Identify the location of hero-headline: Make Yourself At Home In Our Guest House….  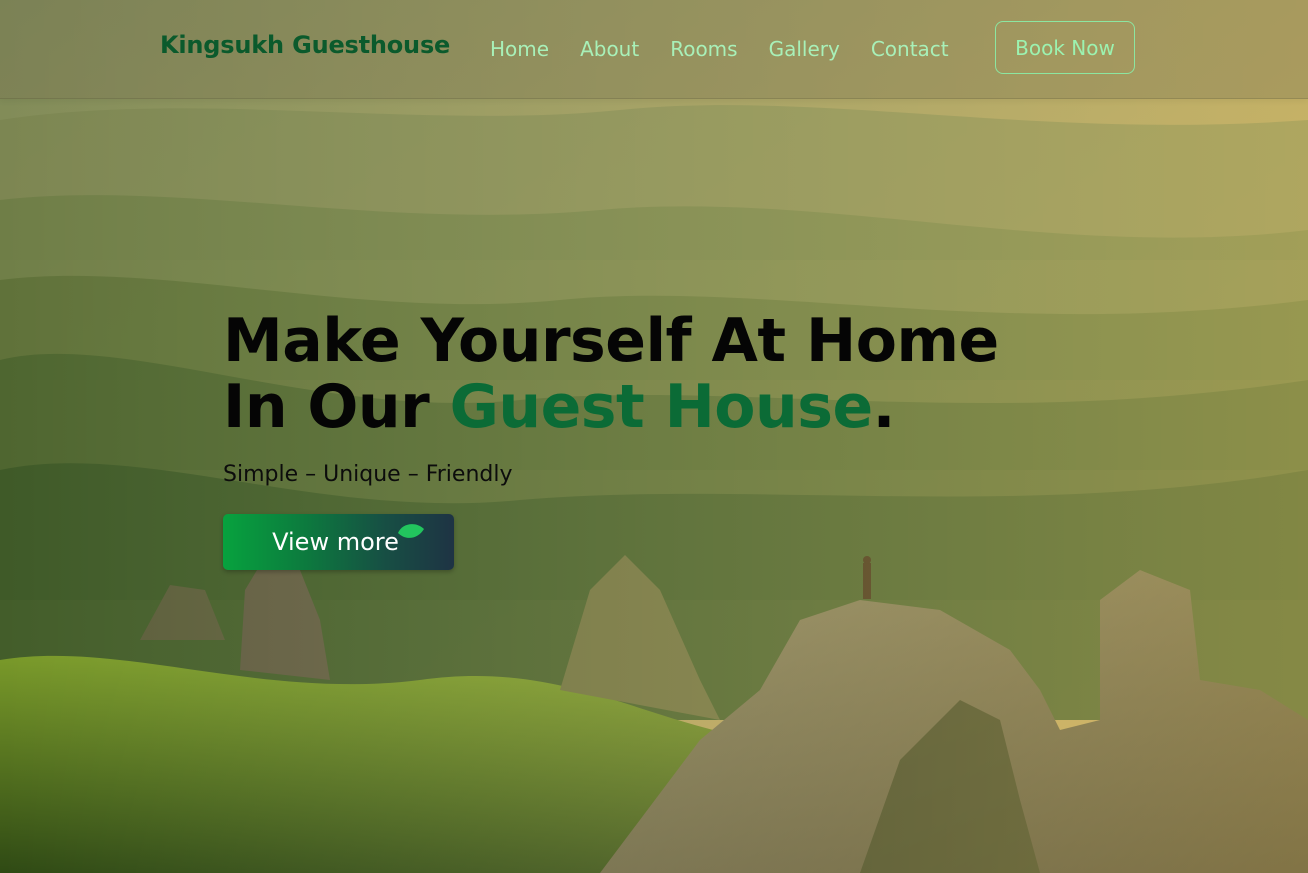
(653, 374).